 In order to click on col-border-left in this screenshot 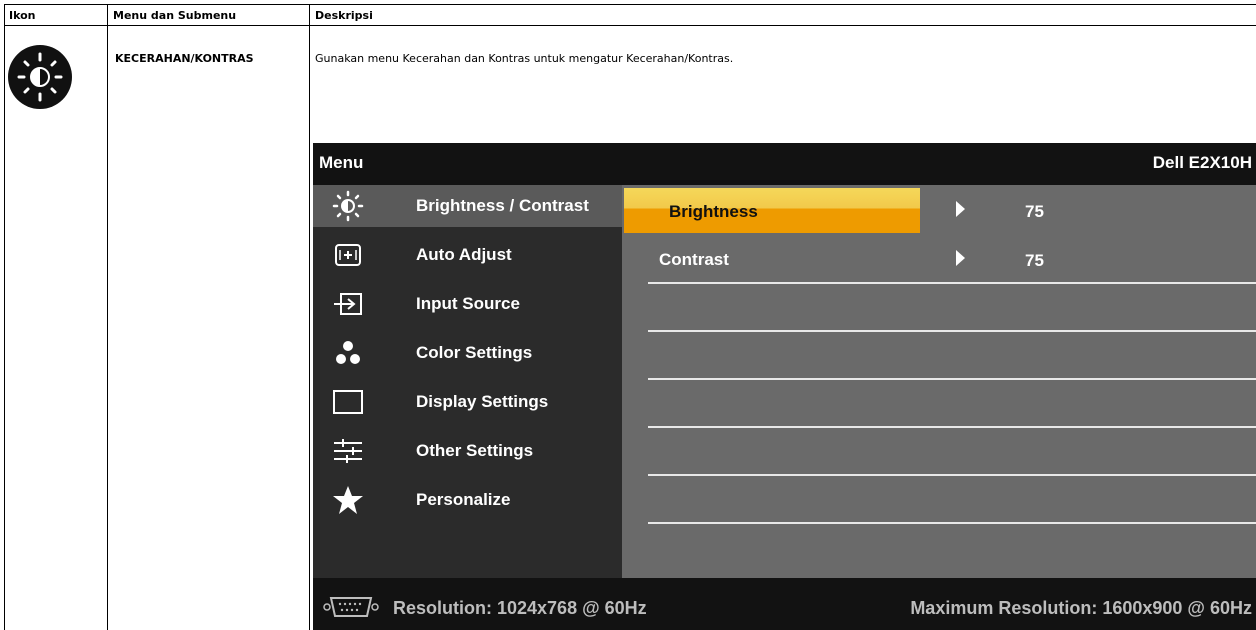, I will do `click(4, 317)`.